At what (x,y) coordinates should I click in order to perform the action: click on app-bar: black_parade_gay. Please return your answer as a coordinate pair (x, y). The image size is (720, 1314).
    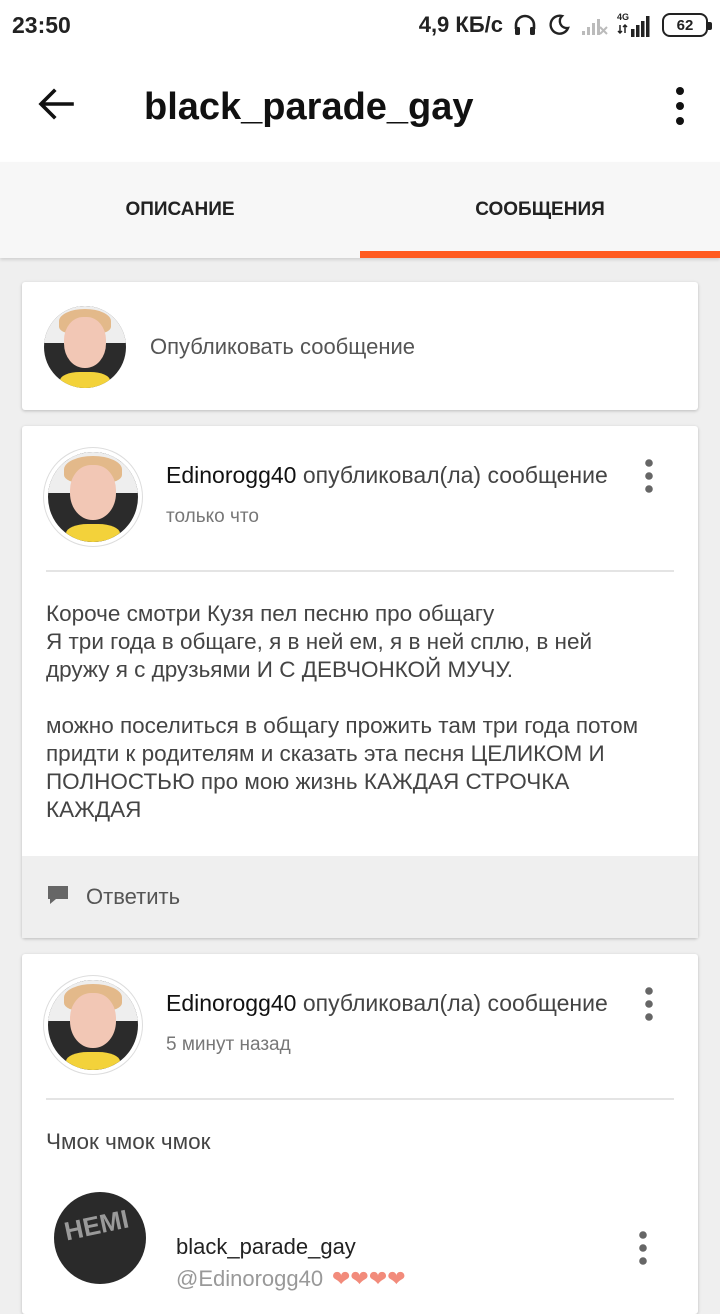
    Looking at the image, I should click on (360, 106).